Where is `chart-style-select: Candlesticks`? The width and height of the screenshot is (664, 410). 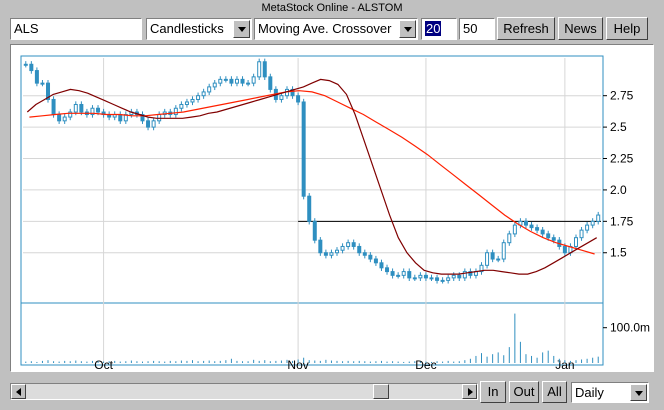
chart-style-select: Candlesticks is located at coordinates (199, 29).